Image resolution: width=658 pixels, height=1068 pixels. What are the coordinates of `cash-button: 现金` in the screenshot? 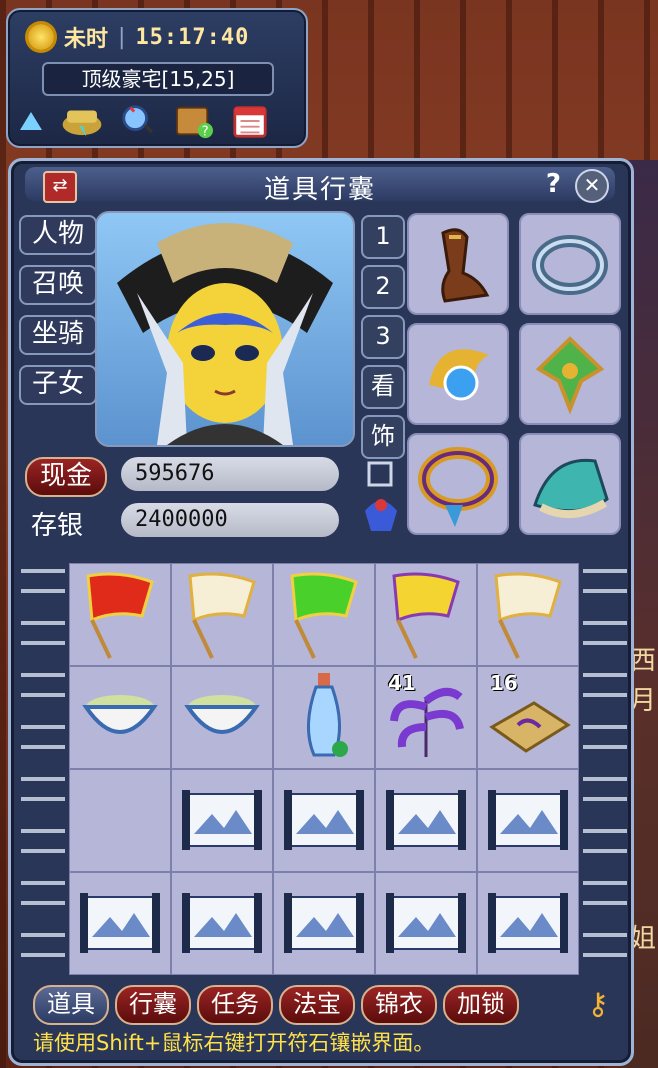 It's located at (66, 477).